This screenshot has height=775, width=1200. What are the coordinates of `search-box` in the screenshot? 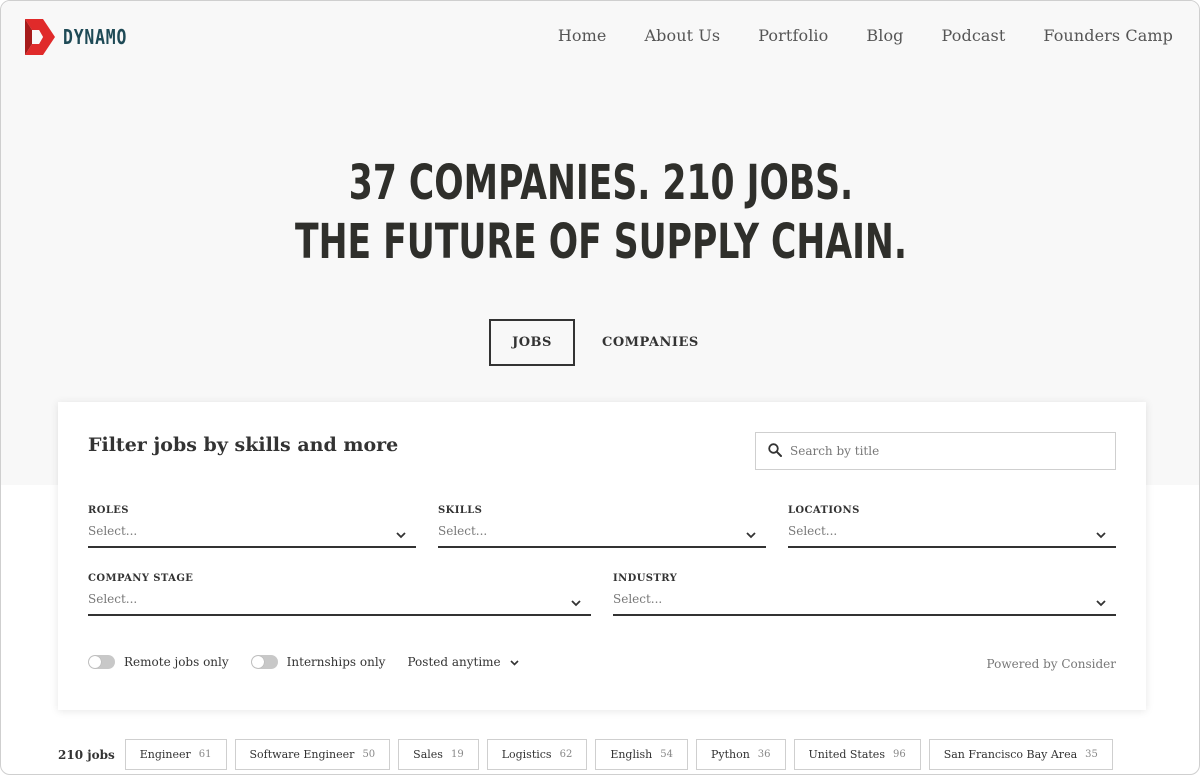 It's located at (935, 451).